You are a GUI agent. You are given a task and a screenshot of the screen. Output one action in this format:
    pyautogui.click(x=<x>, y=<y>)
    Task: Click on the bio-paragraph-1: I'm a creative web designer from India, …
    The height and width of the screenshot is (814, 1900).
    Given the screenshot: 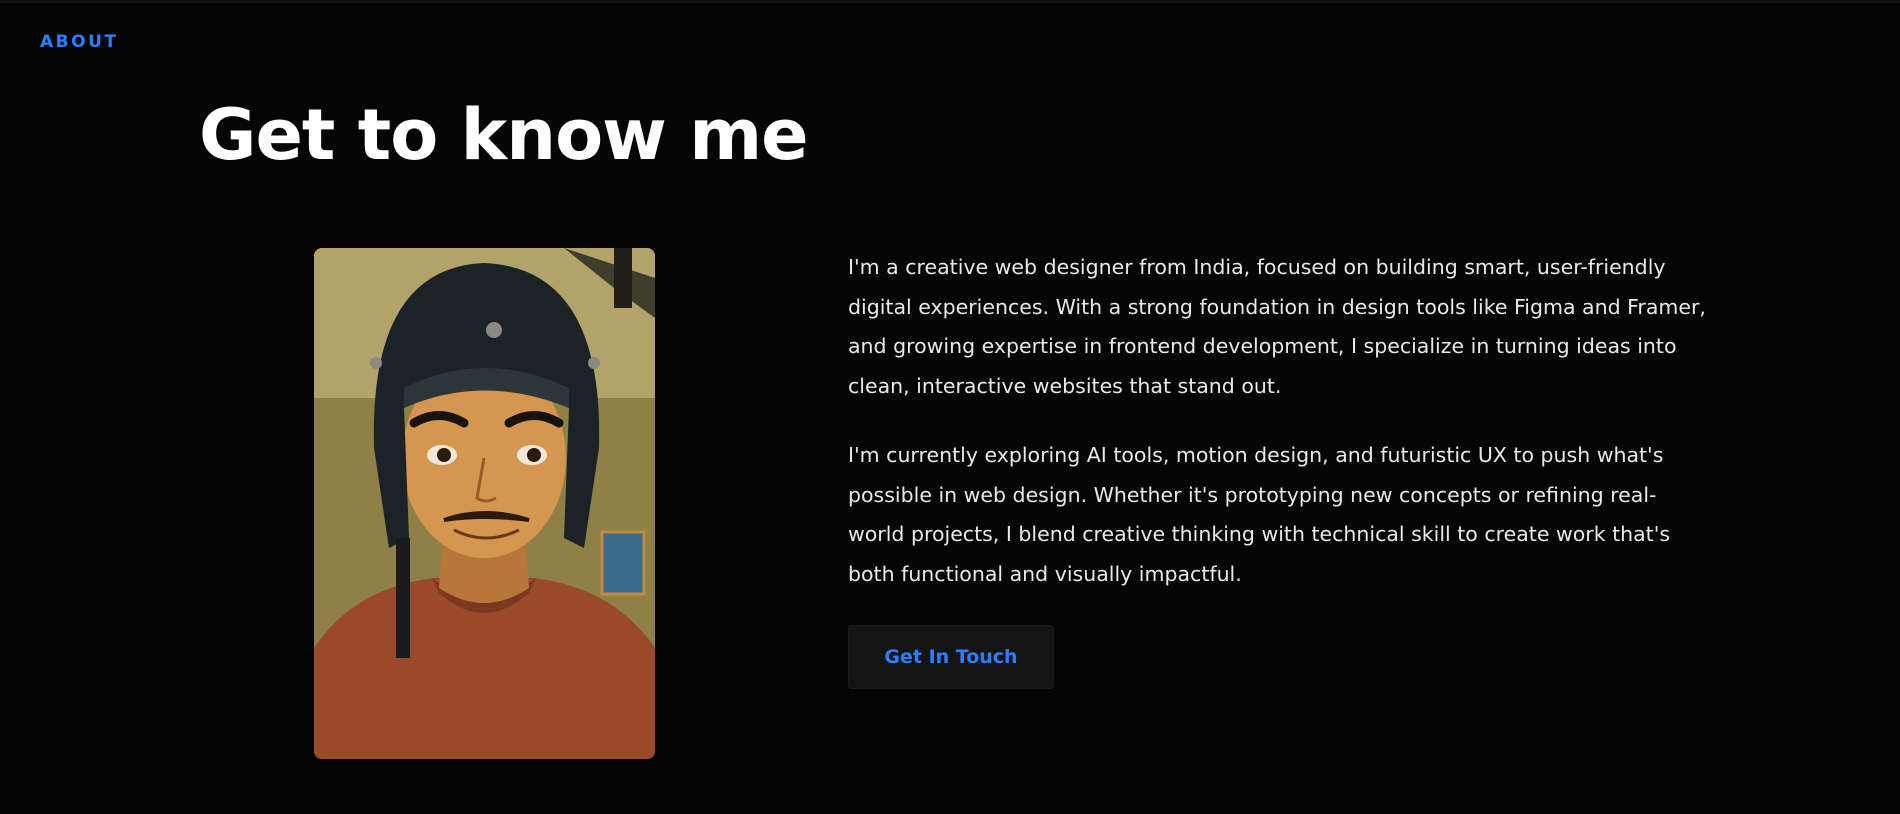 What is the action you would take?
    pyautogui.click(x=1277, y=327)
    